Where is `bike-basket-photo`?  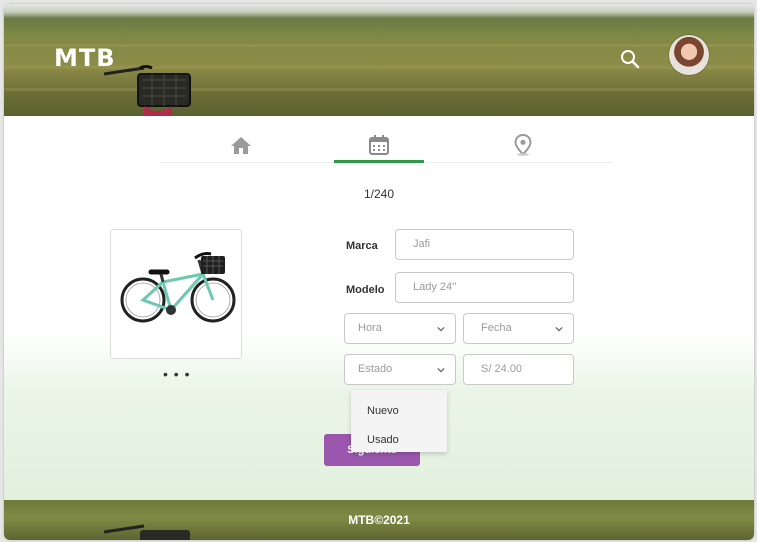 bike-basket-photo is located at coordinates (147, 90).